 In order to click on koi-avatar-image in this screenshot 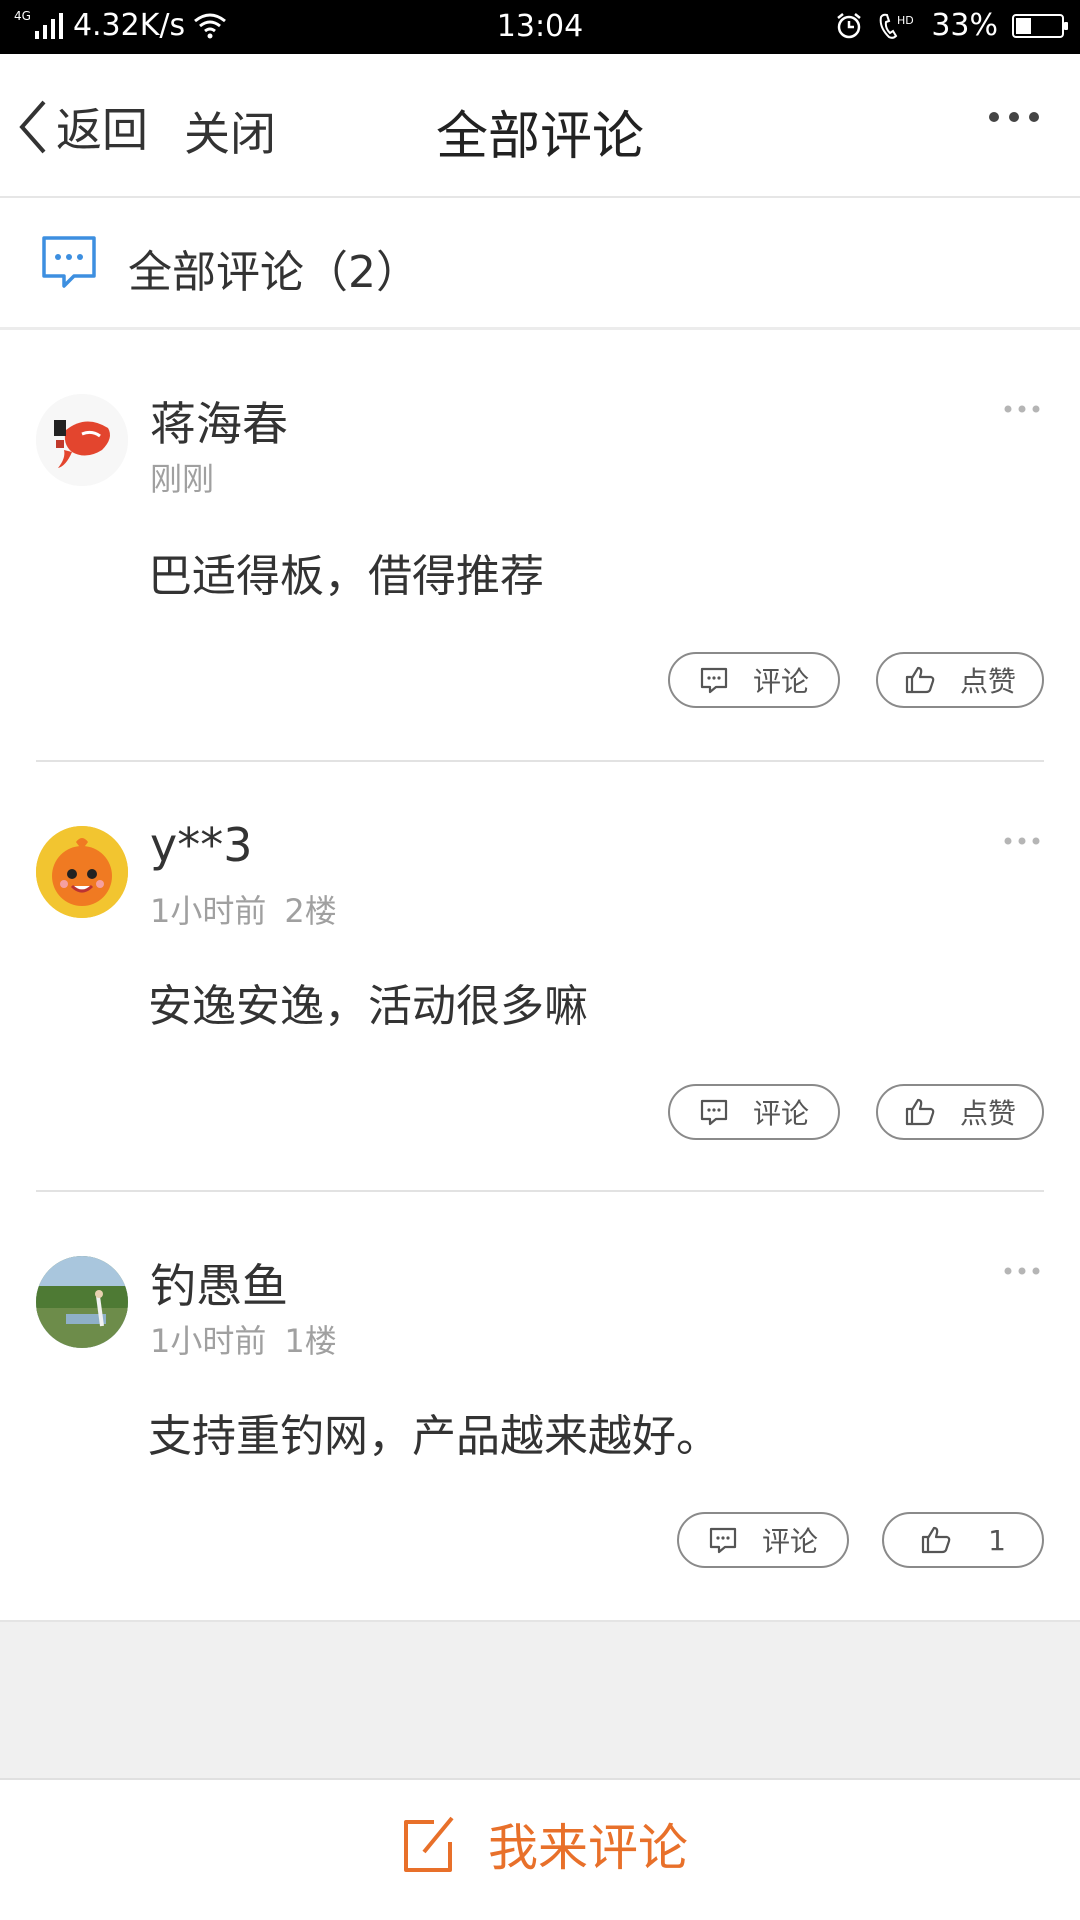, I will do `click(82, 440)`.